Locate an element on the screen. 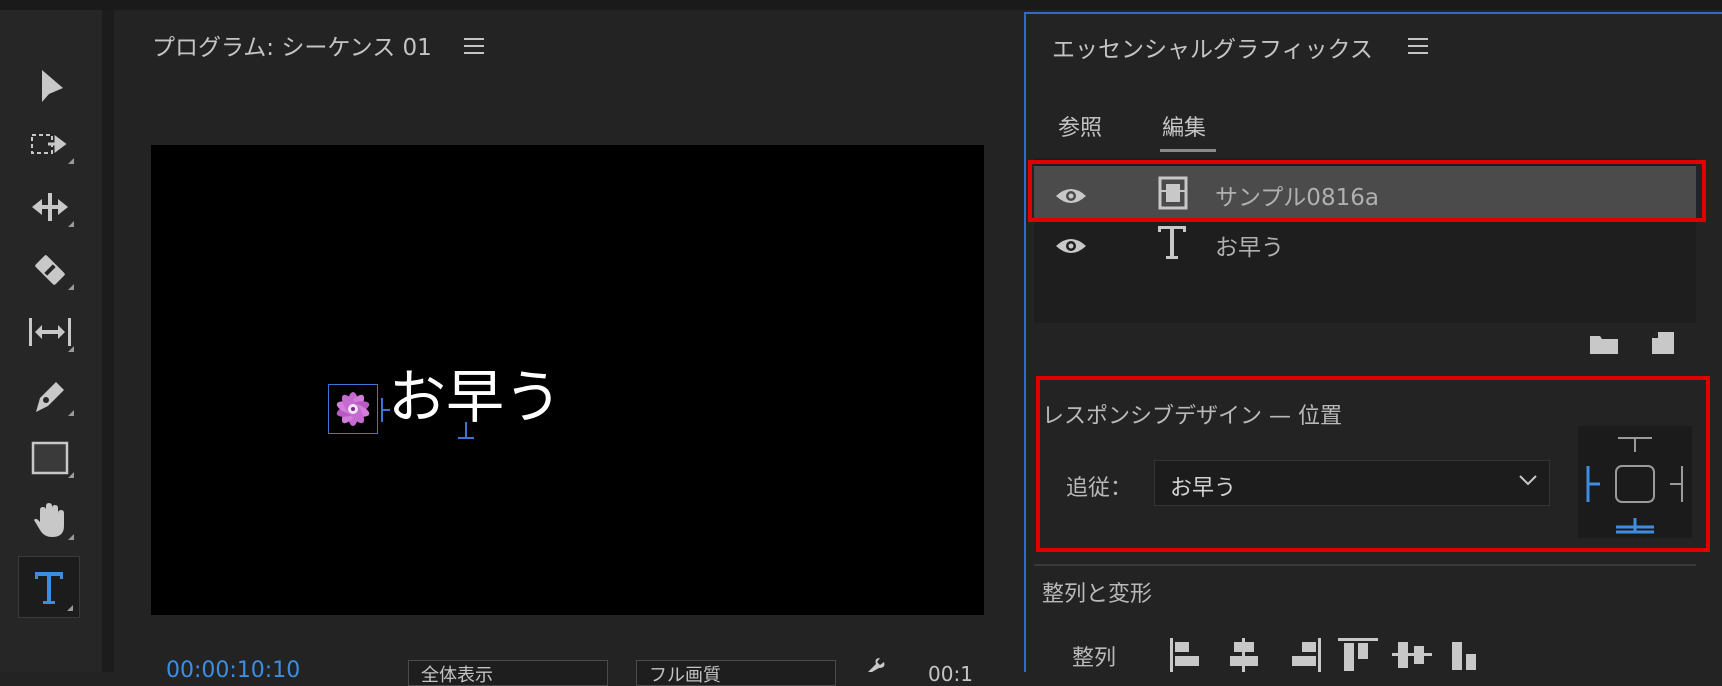 This screenshot has width=1722, height=686. tools-panel is located at coordinates (51, 341).